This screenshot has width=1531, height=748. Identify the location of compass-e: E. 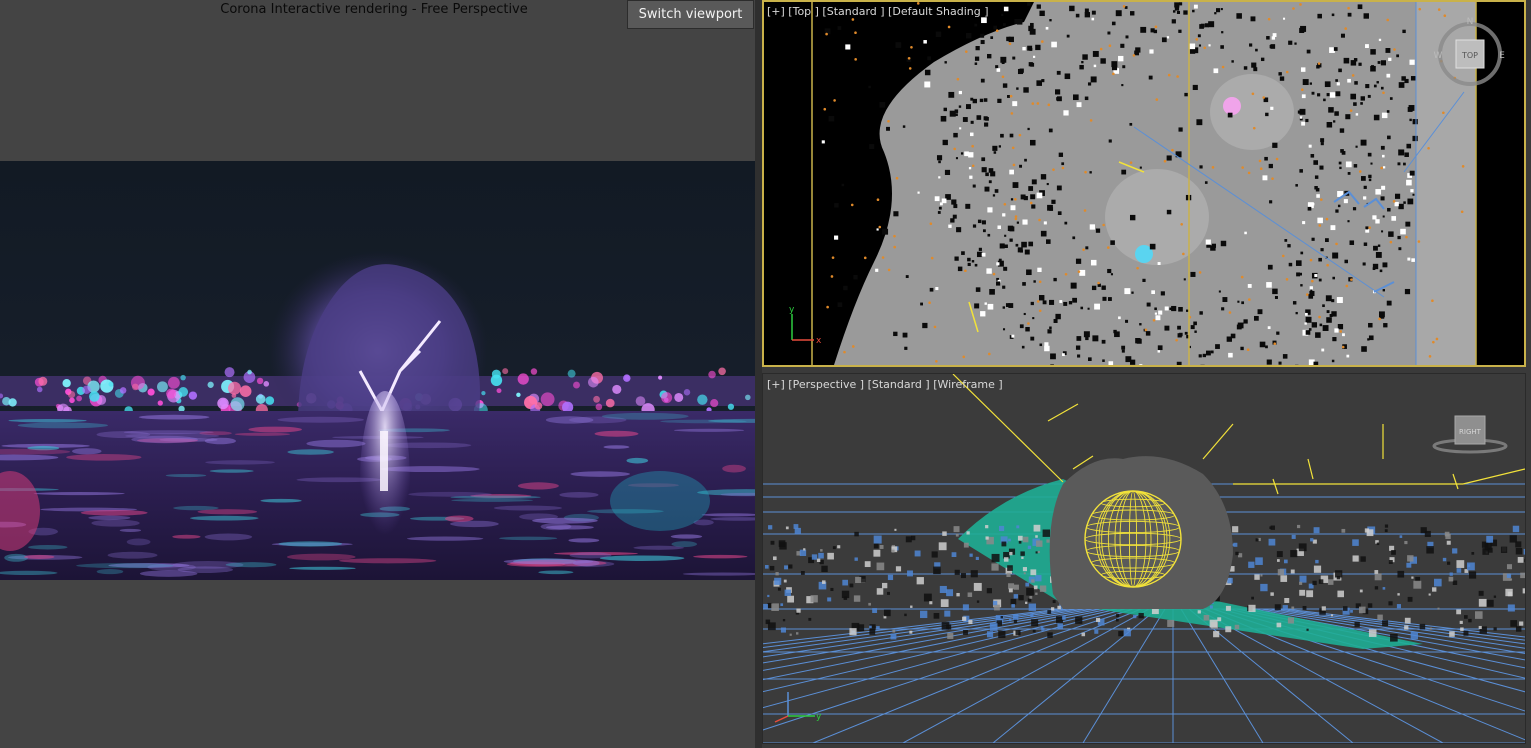
(1502, 56).